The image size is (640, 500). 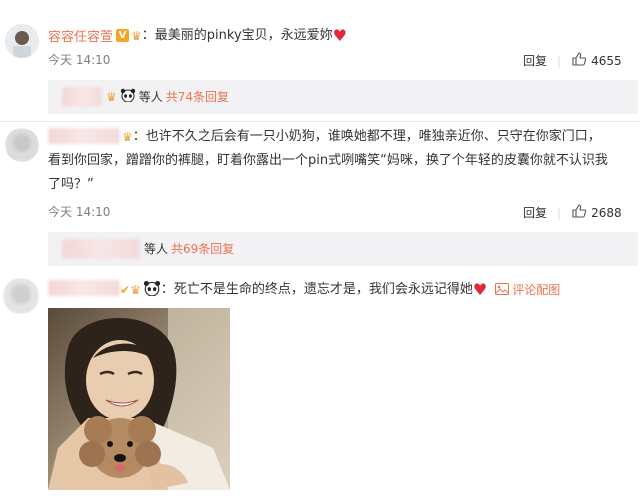 What do you see at coordinates (197, 96) in the screenshot?
I see `reply-count: 共74条回复` at bounding box center [197, 96].